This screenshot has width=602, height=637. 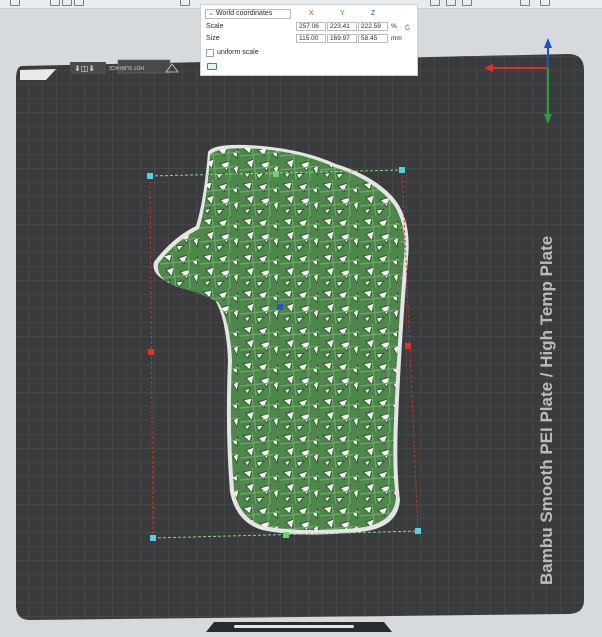 What do you see at coordinates (394, 26) in the screenshot?
I see `scale-unit: %` at bounding box center [394, 26].